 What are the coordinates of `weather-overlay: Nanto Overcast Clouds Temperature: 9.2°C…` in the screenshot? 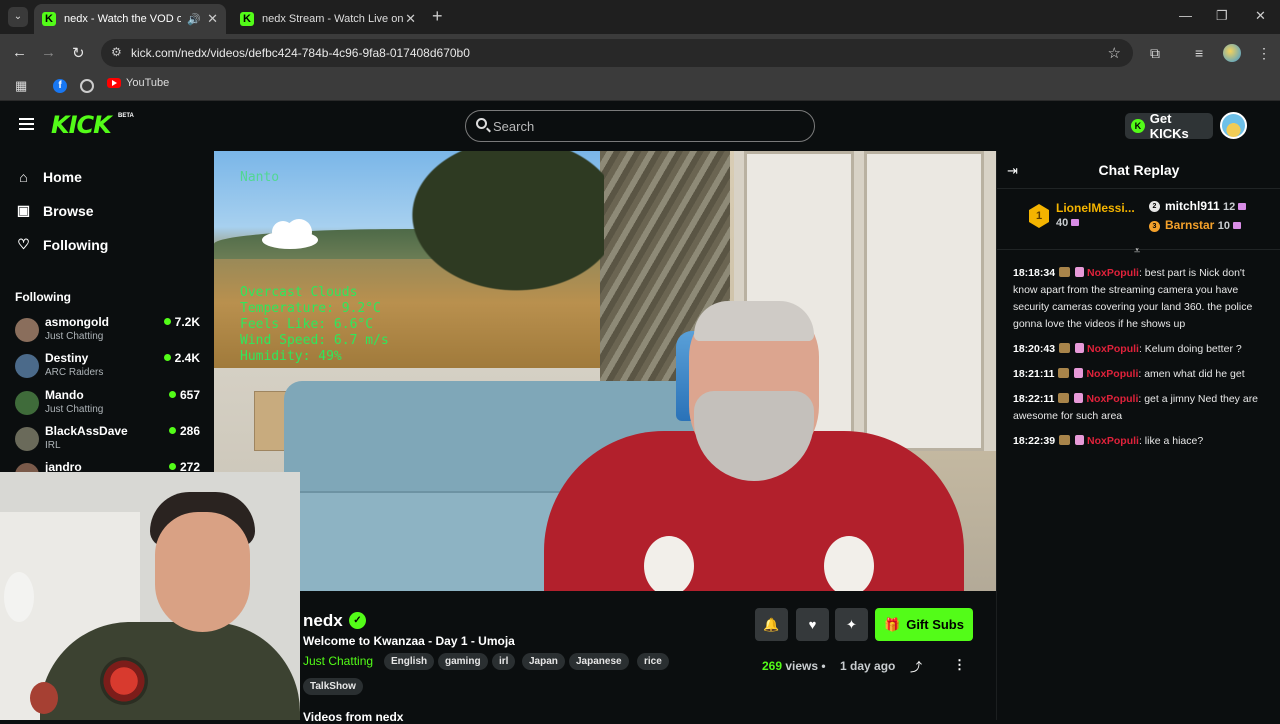 It's located at (409, 259).